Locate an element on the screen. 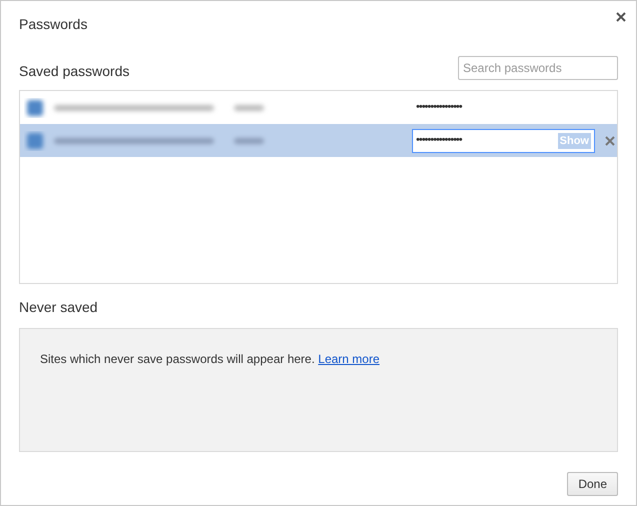 This screenshot has width=637, height=506. password-field: •••••••••••••••• Show is located at coordinates (503, 140).